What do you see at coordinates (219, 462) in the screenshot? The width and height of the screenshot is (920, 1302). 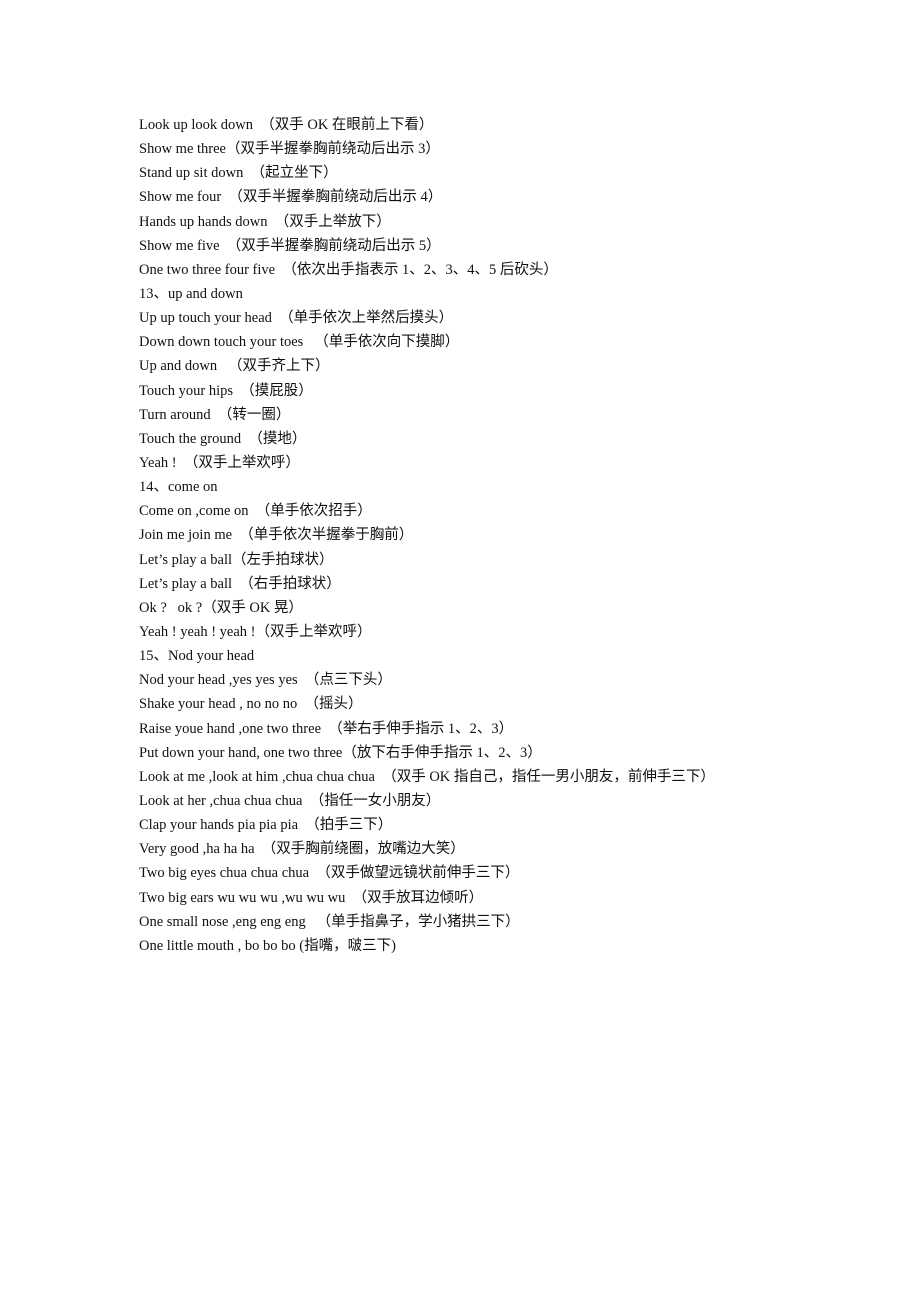 I see `text-line: Yeah ! （双手上举欢呼）` at bounding box center [219, 462].